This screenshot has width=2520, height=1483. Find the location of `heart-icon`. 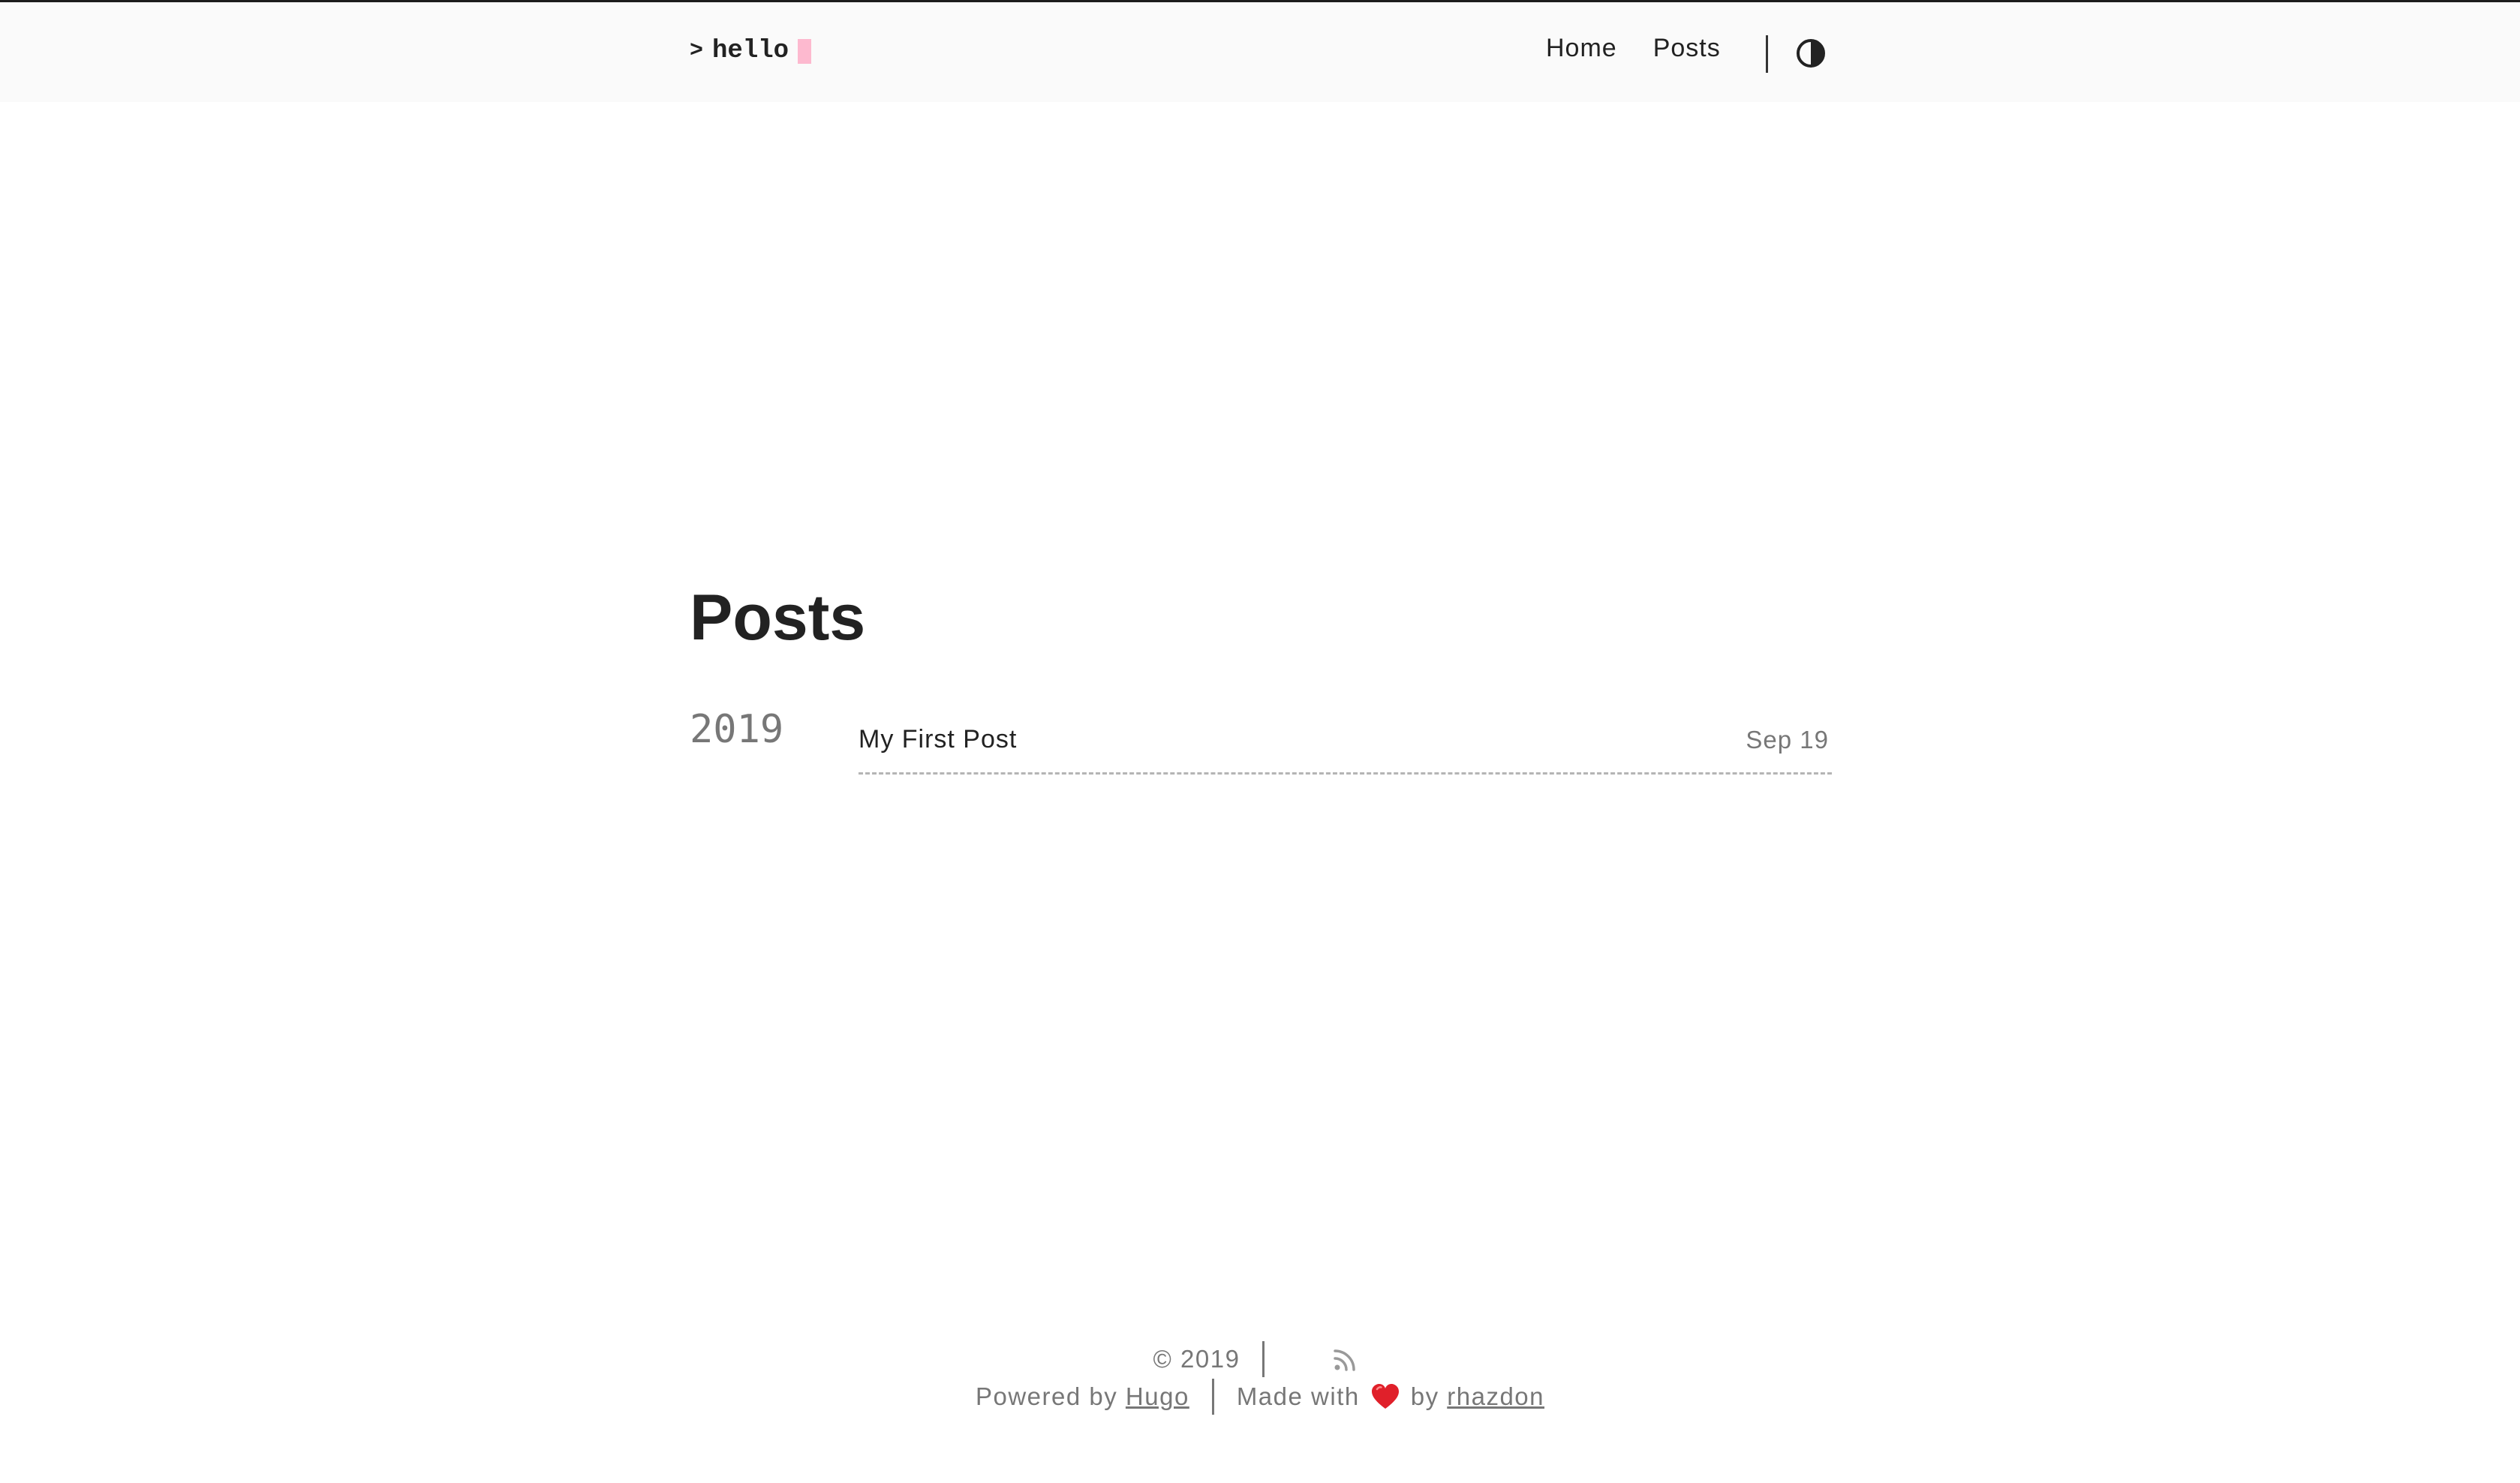

heart-icon is located at coordinates (1385, 1396).